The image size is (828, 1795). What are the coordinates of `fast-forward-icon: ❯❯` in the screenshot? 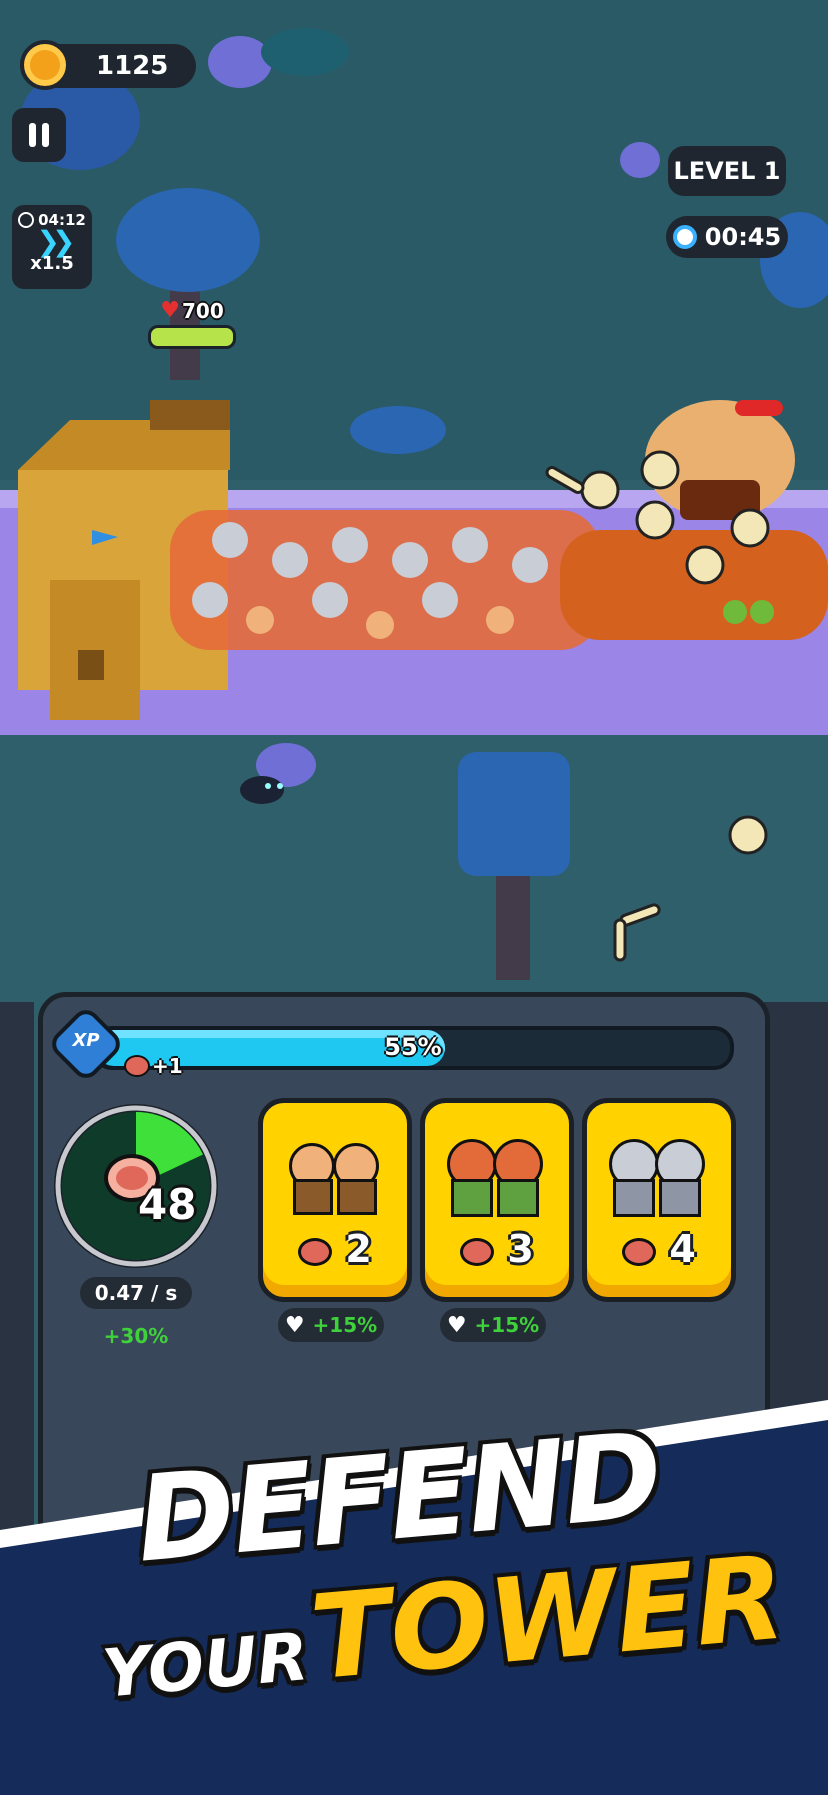 It's located at (56, 241).